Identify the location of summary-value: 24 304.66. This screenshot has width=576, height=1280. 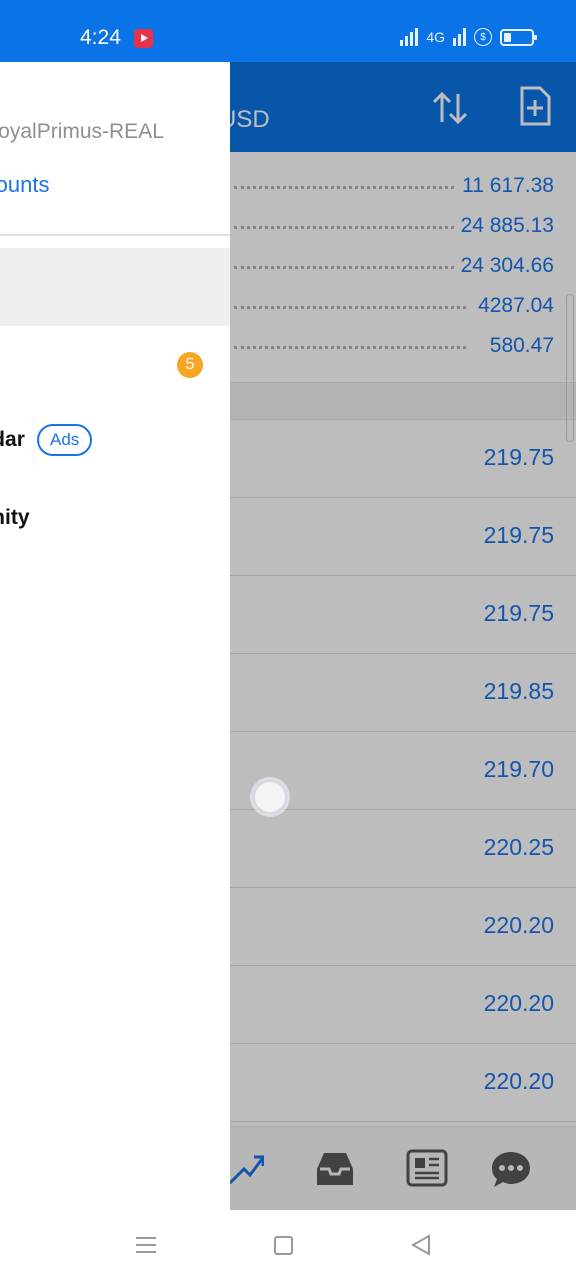
(504, 266).